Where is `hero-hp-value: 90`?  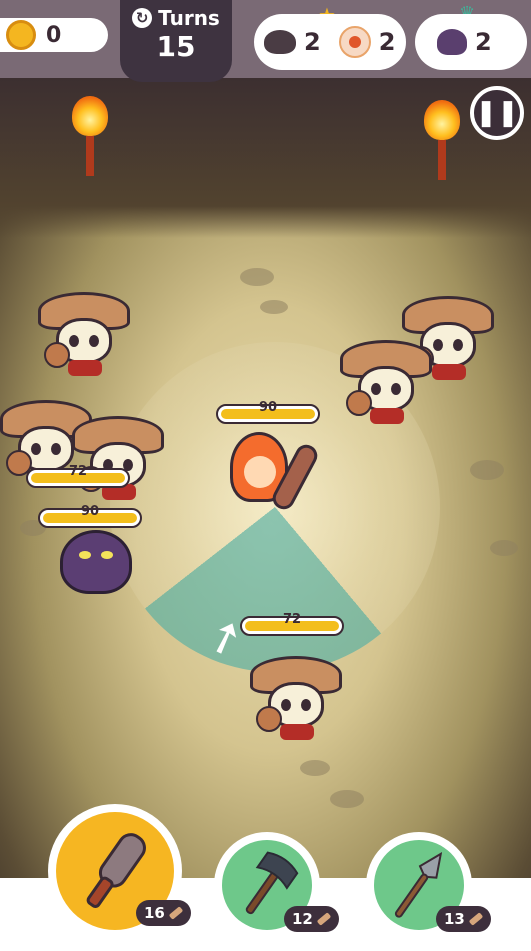 hero-hp-value: 90 is located at coordinates (268, 407).